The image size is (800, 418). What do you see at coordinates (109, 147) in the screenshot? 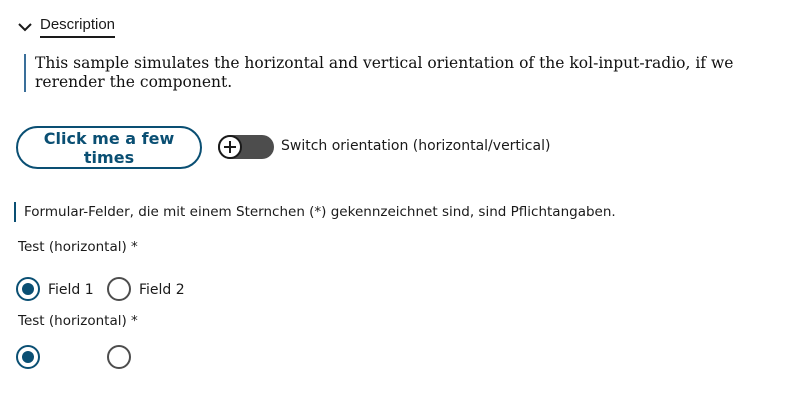
I see `click-me-button: Click me a few times` at bounding box center [109, 147].